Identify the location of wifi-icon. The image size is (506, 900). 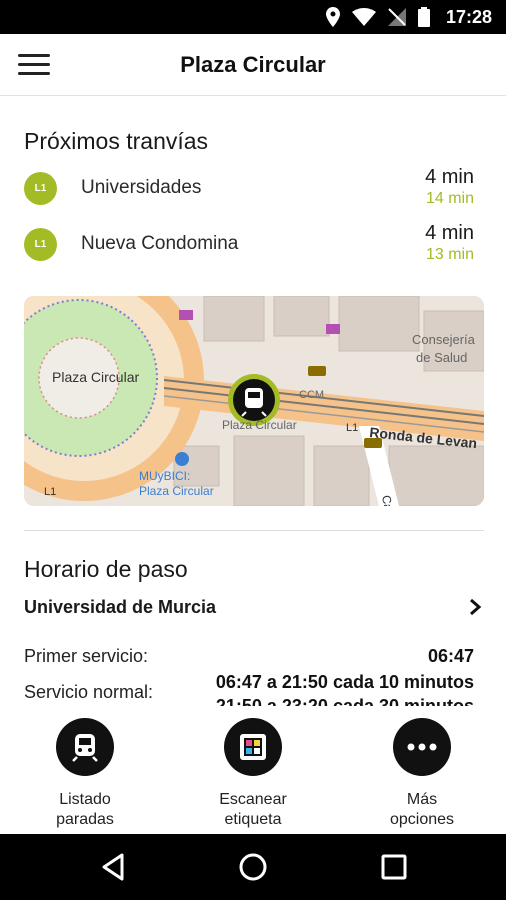
(363, 17).